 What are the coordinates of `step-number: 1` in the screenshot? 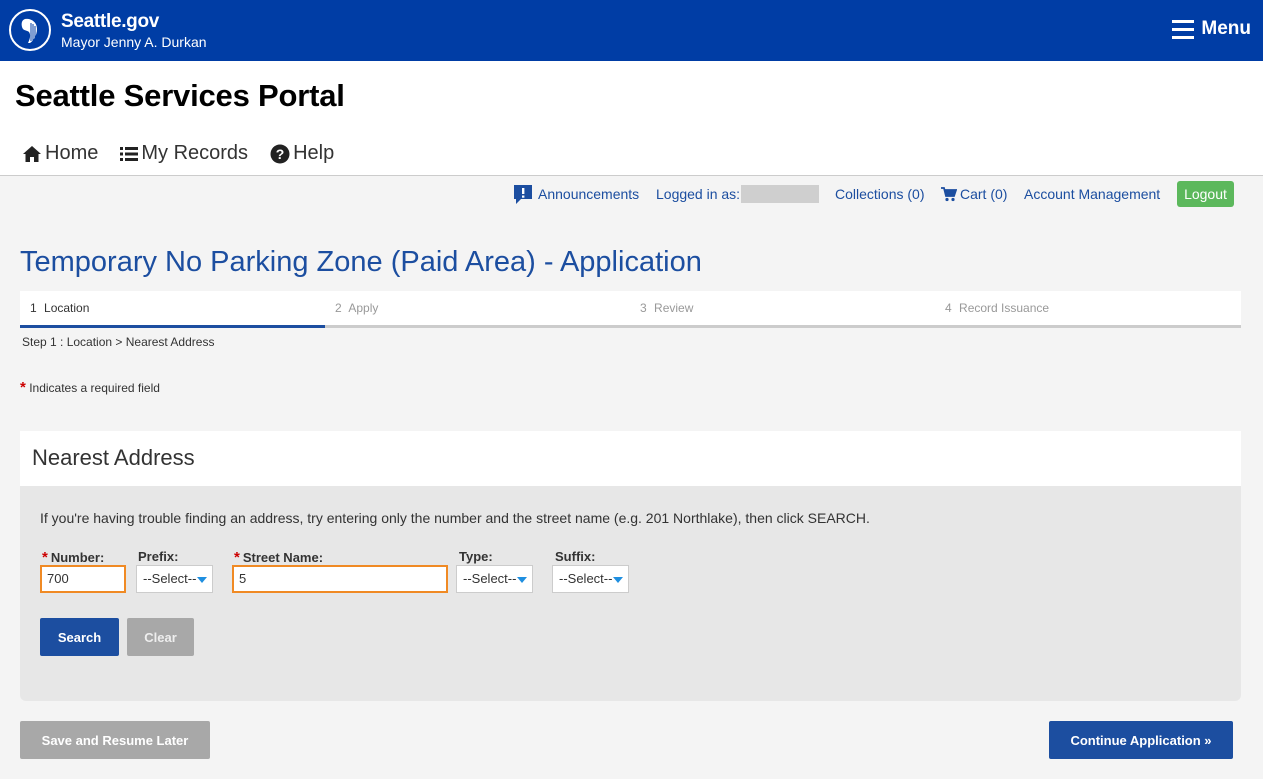 It's located at (33, 308).